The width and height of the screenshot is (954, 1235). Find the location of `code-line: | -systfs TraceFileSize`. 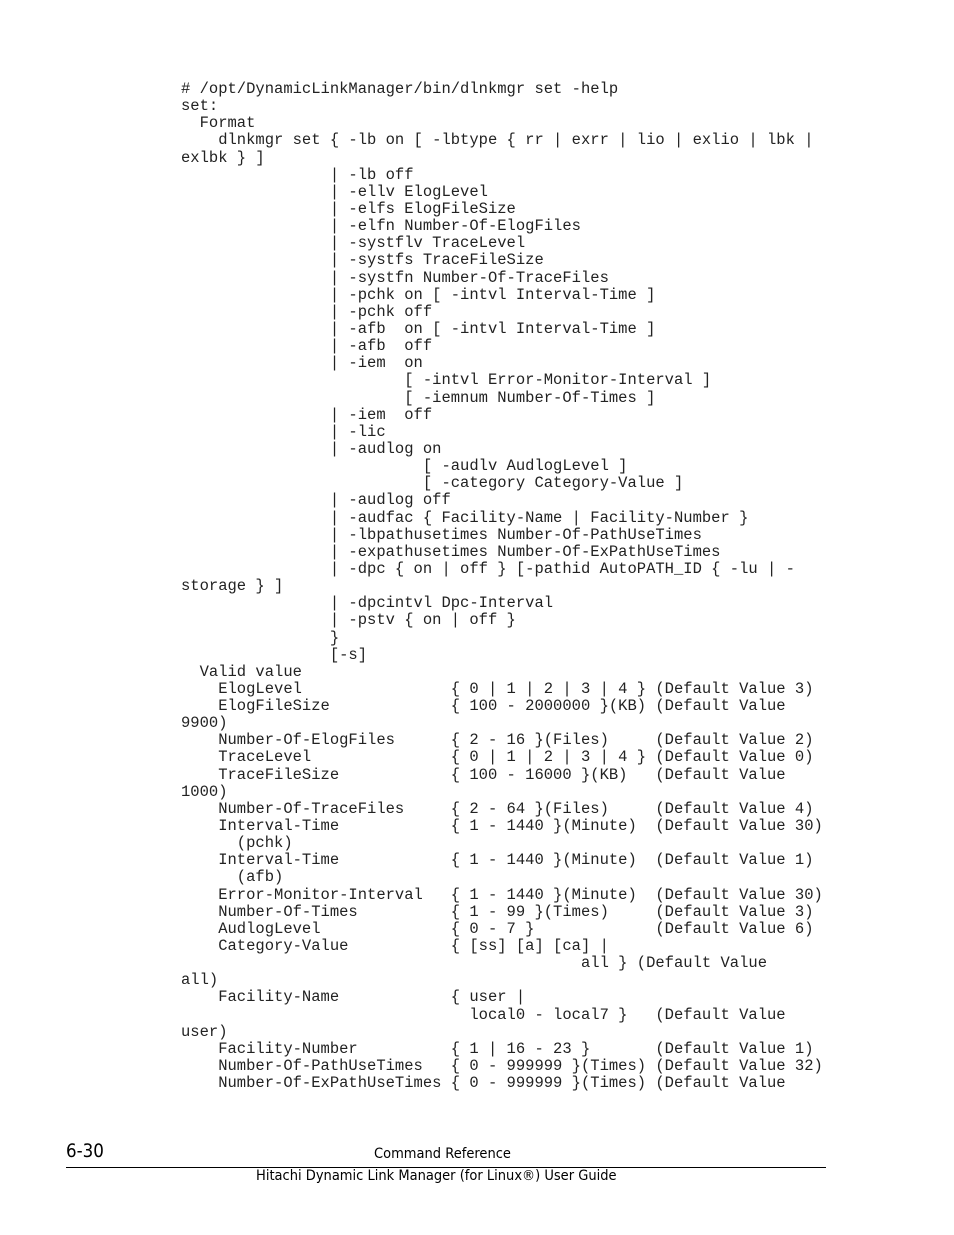

code-line: | -systfs TraceFileSize is located at coordinates (362, 260).